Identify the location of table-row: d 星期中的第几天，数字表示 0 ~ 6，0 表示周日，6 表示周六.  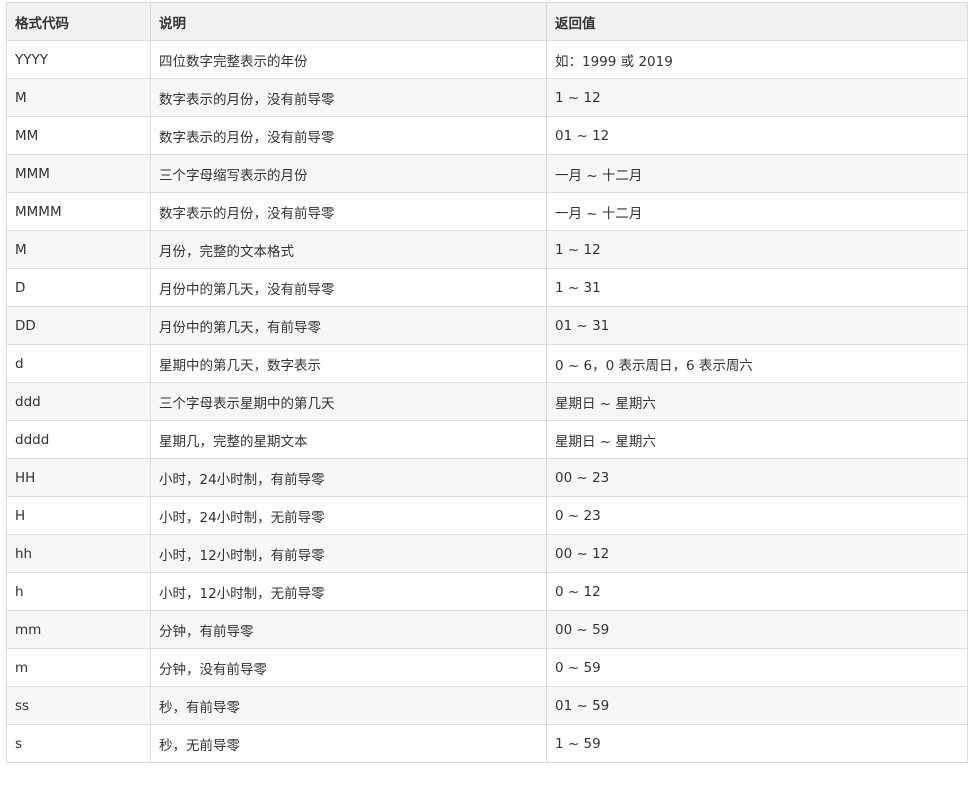
(487, 363).